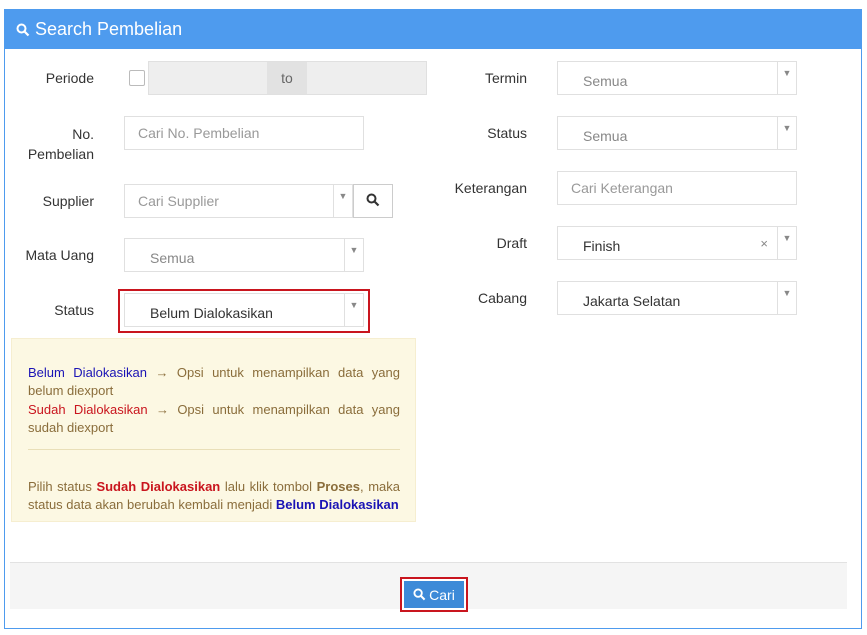 This screenshot has height=635, width=867. Describe the element at coordinates (199, 133) in the screenshot. I see `no-pembelian-placeholder: Cari No. Pembelian` at that location.